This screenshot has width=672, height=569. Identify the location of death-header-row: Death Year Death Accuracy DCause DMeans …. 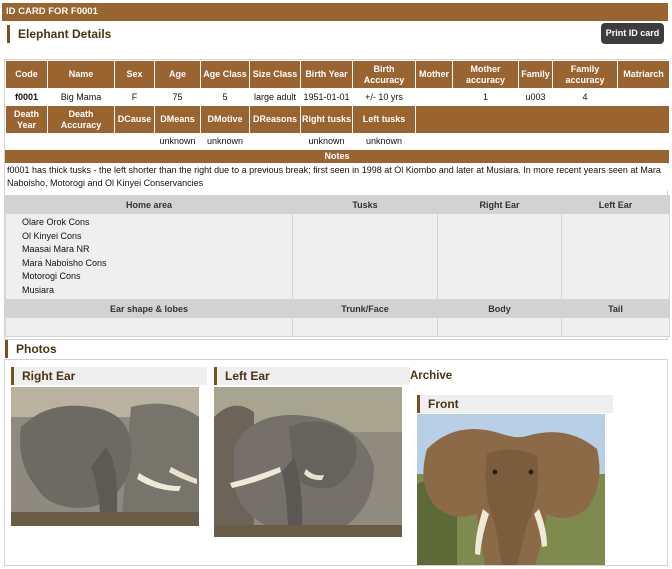
(337, 119).